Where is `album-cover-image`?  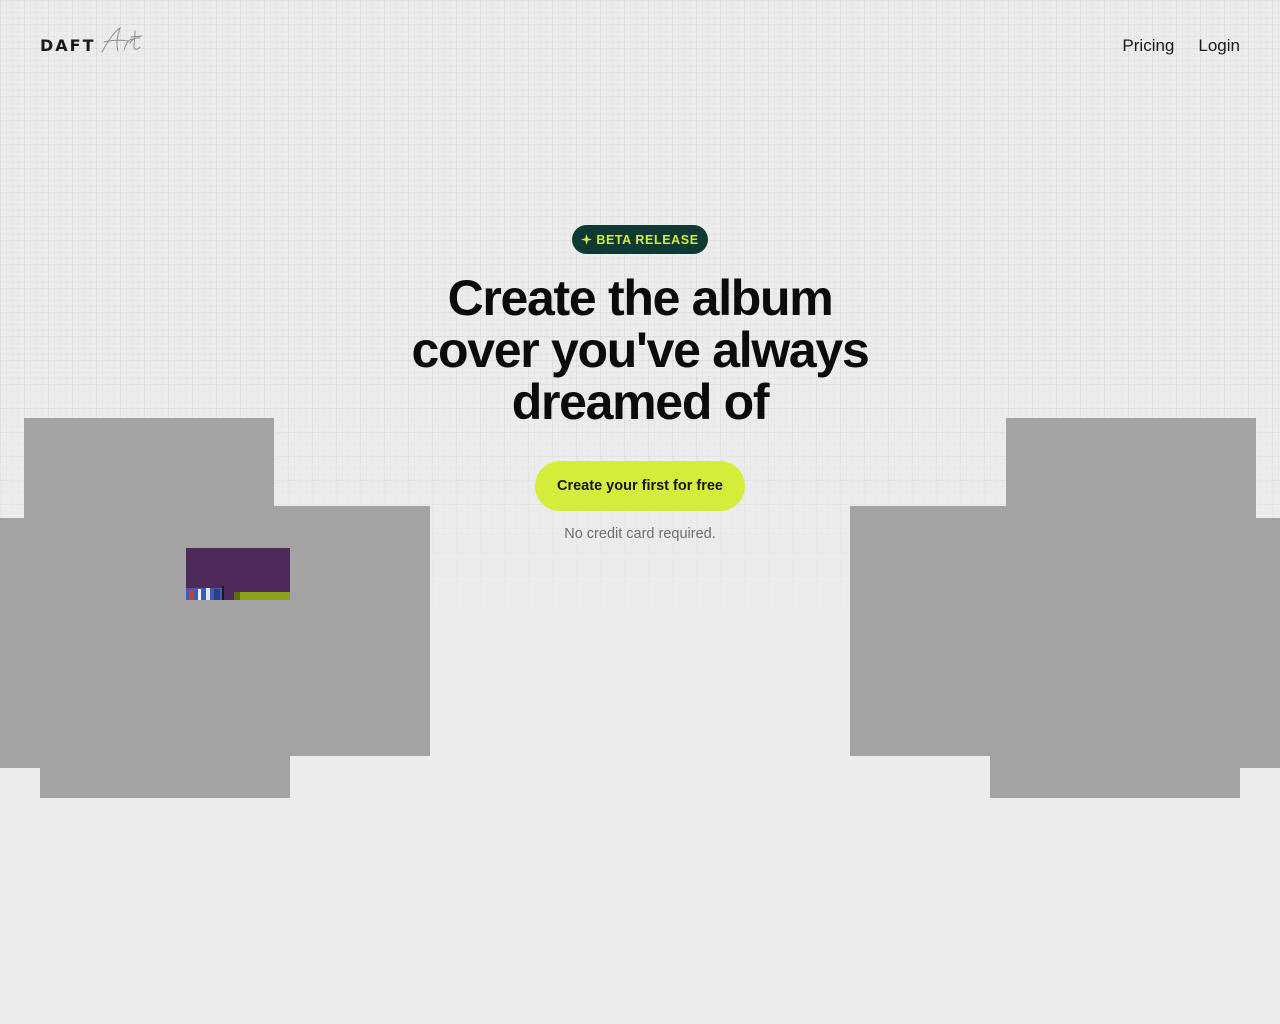 album-cover-image is located at coordinates (1115, 673).